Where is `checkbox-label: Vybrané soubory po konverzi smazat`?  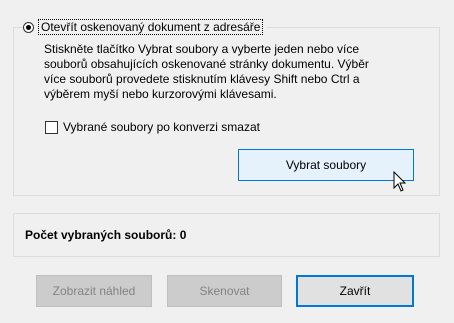 checkbox-label: Vybrané soubory po konverzi smazat is located at coordinates (161, 127).